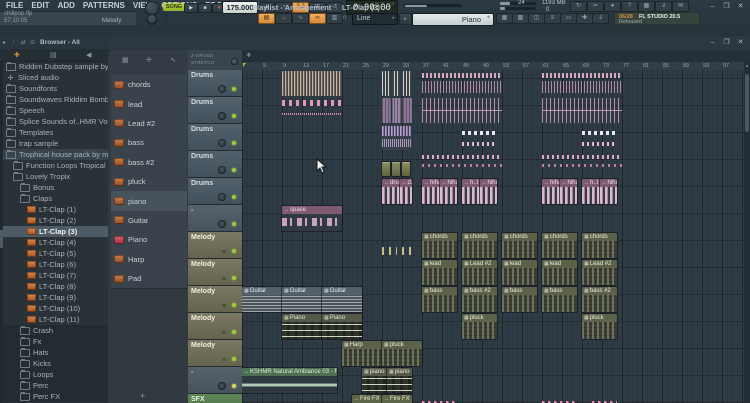  Describe the element at coordinates (54, 286) in the screenshot. I see `browser-item: LT-Clap (8)` at that location.